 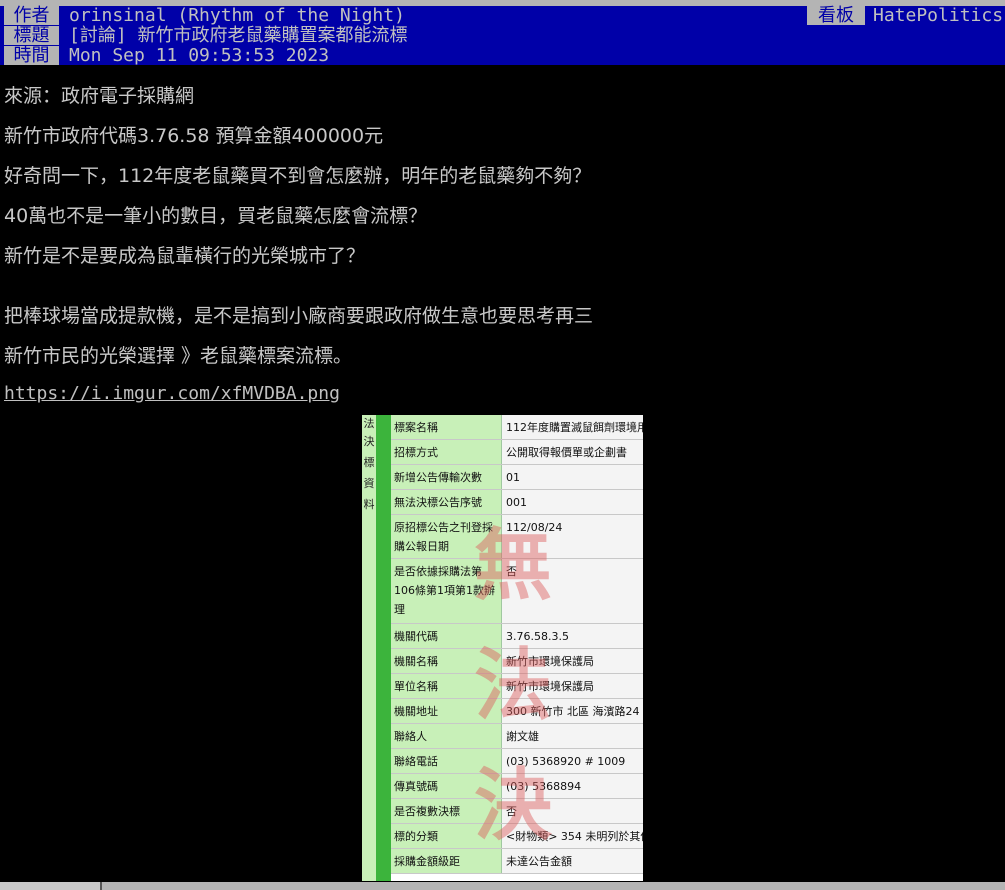 I want to click on row-label: 是否複數決標, so click(x=446, y=811).